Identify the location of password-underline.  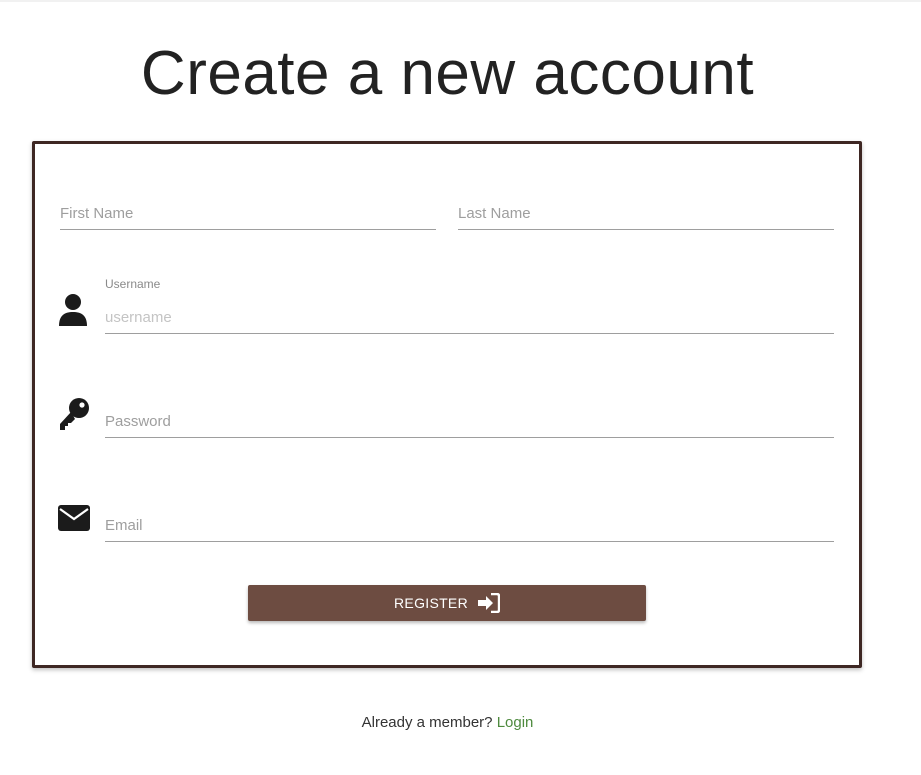
(469, 437).